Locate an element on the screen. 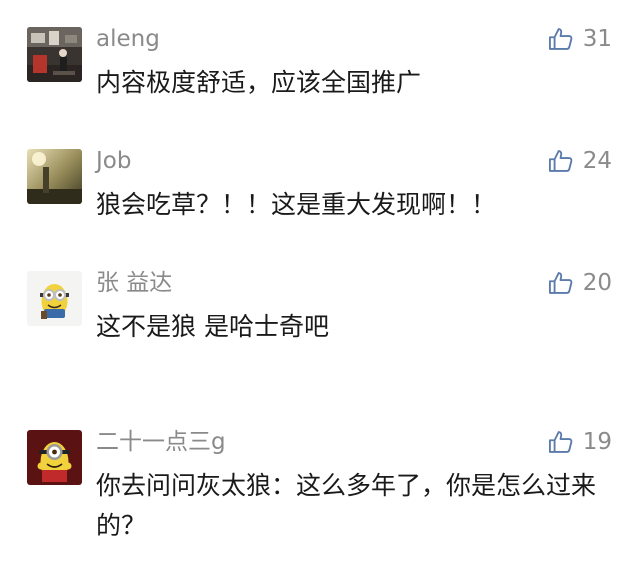  like-button: 31 is located at coordinates (579, 39).